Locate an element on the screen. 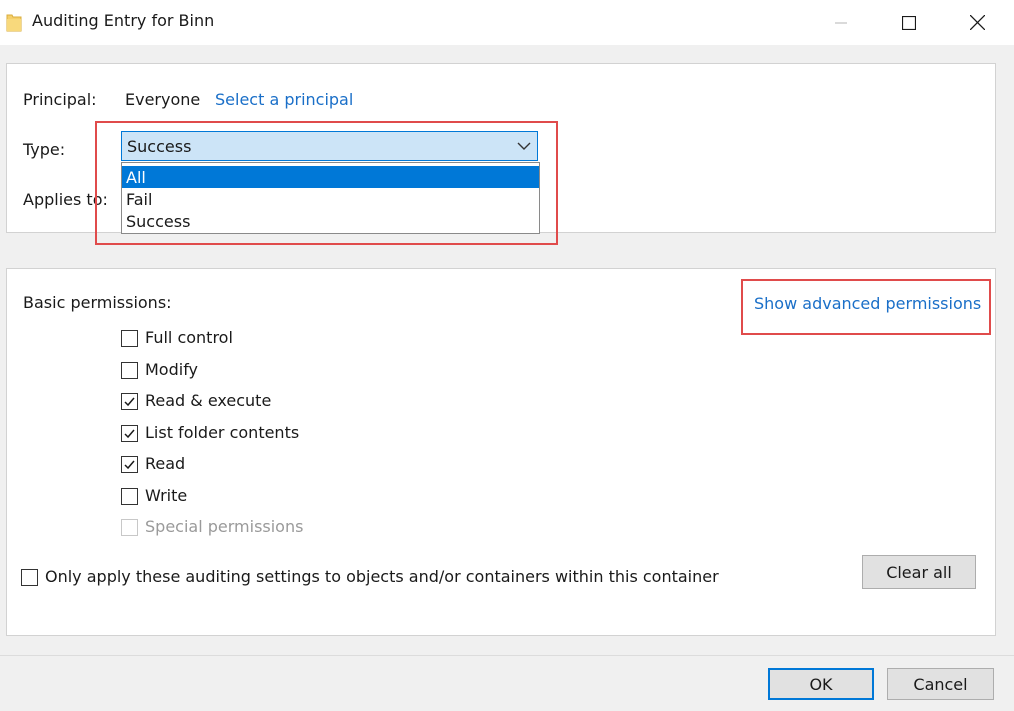 This screenshot has width=1014, height=711. type-option-fail: Fail is located at coordinates (330, 199).